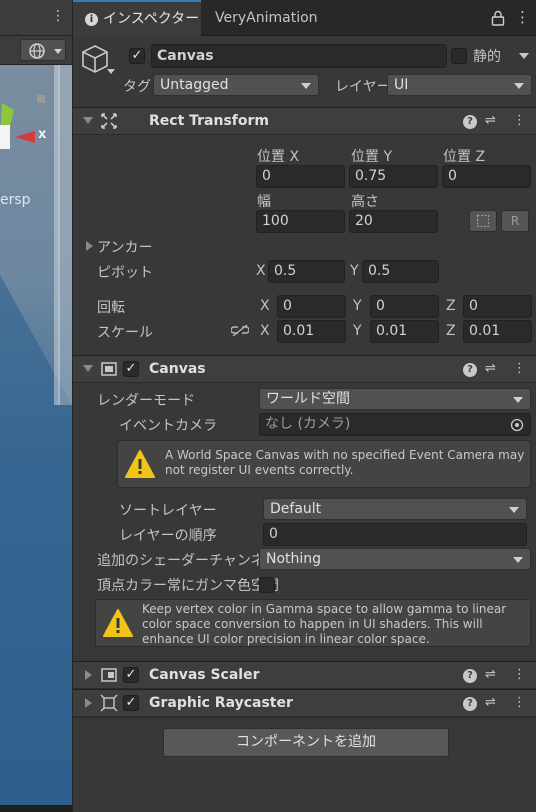 This screenshot has height=812, width=536. Describe the element at coordinates (131, 369) in the screenshot. I see `canvas-enabled-checkbox: ✓` at that location.